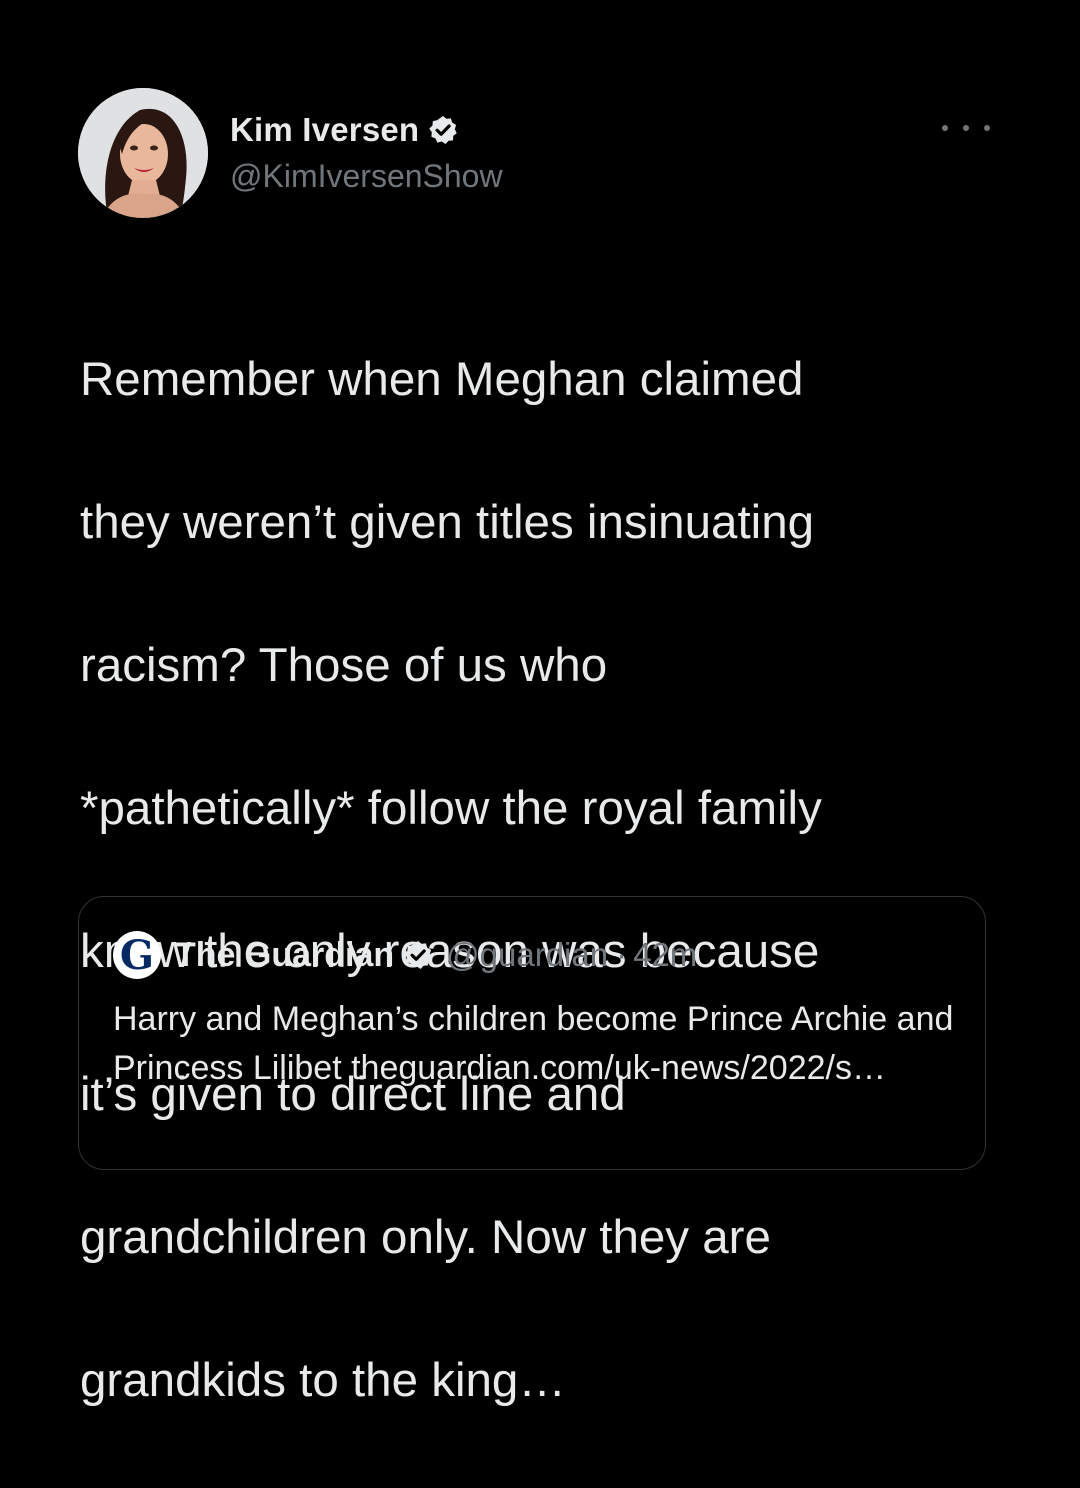 Image resolution: width=1080 pixels, height=1488 pixels. I want to click on display-name-row: Kim Iversen, so click(366, 130).